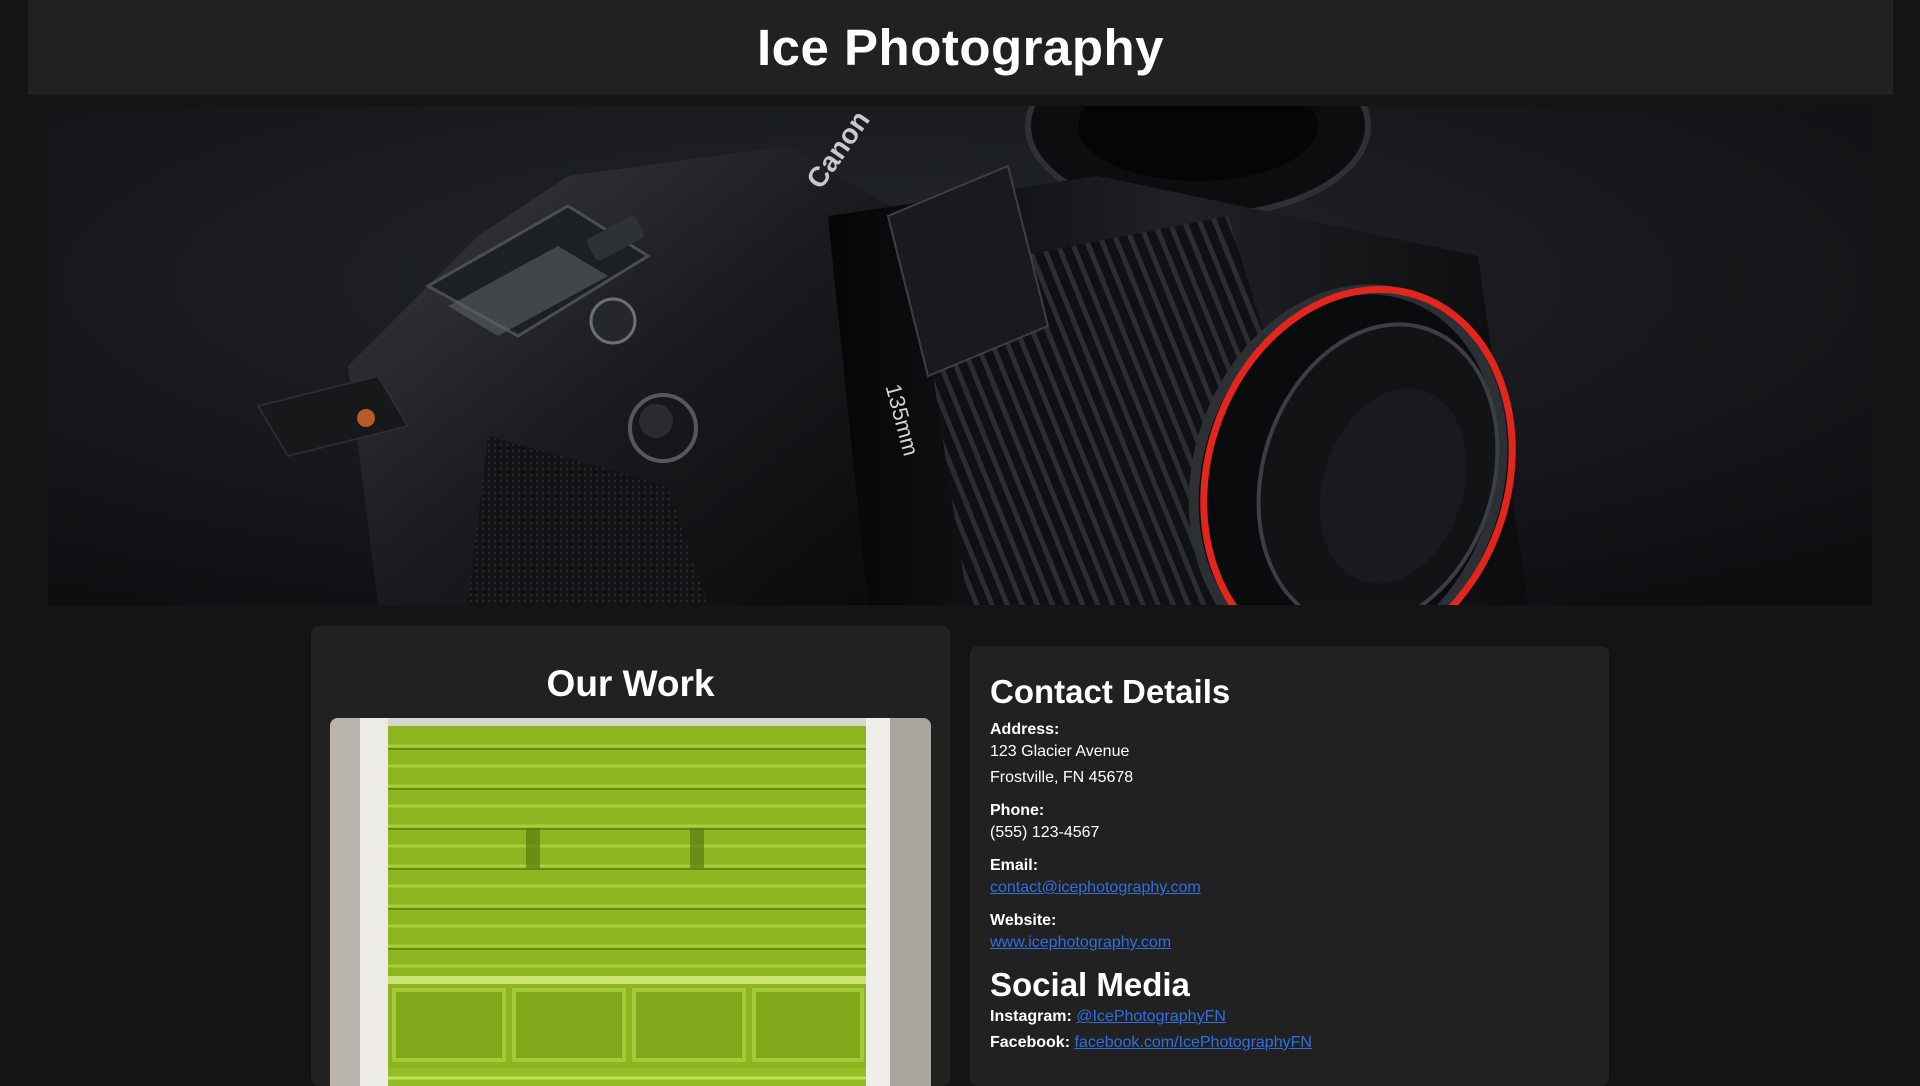 This screenshot has height=1086, width=1920. I want to click on facebook-row: Facebook: facebook.com/IcePhotographyFN, so click(1289, 1043).